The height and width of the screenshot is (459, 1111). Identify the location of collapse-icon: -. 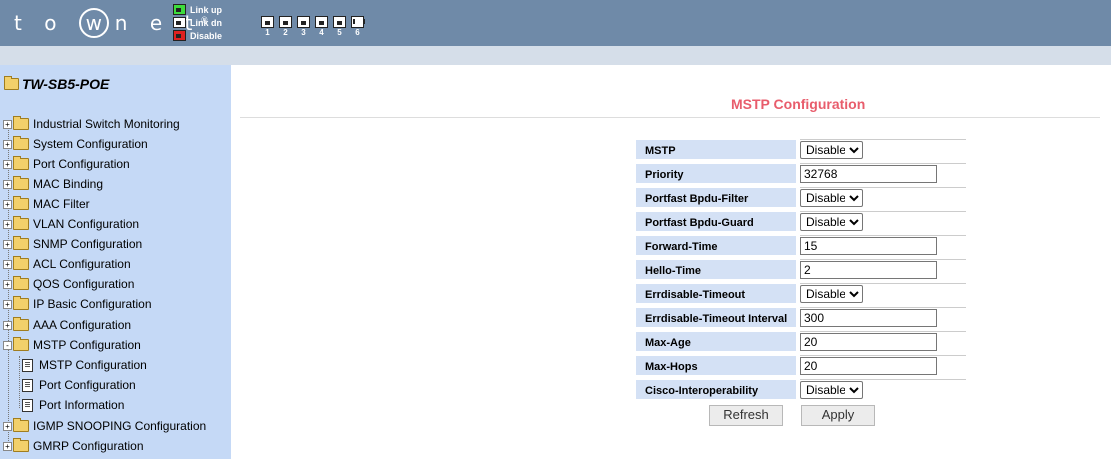
(7, 345).